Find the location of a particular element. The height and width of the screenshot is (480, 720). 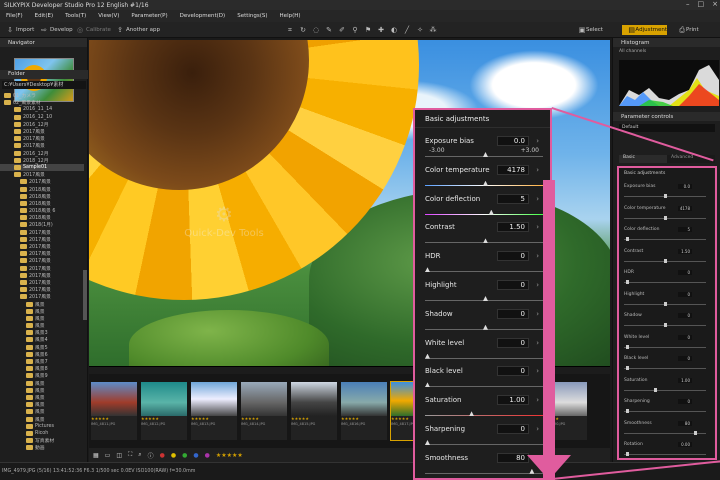

popout-value-field: 5 is located at coordinates (513, 198).